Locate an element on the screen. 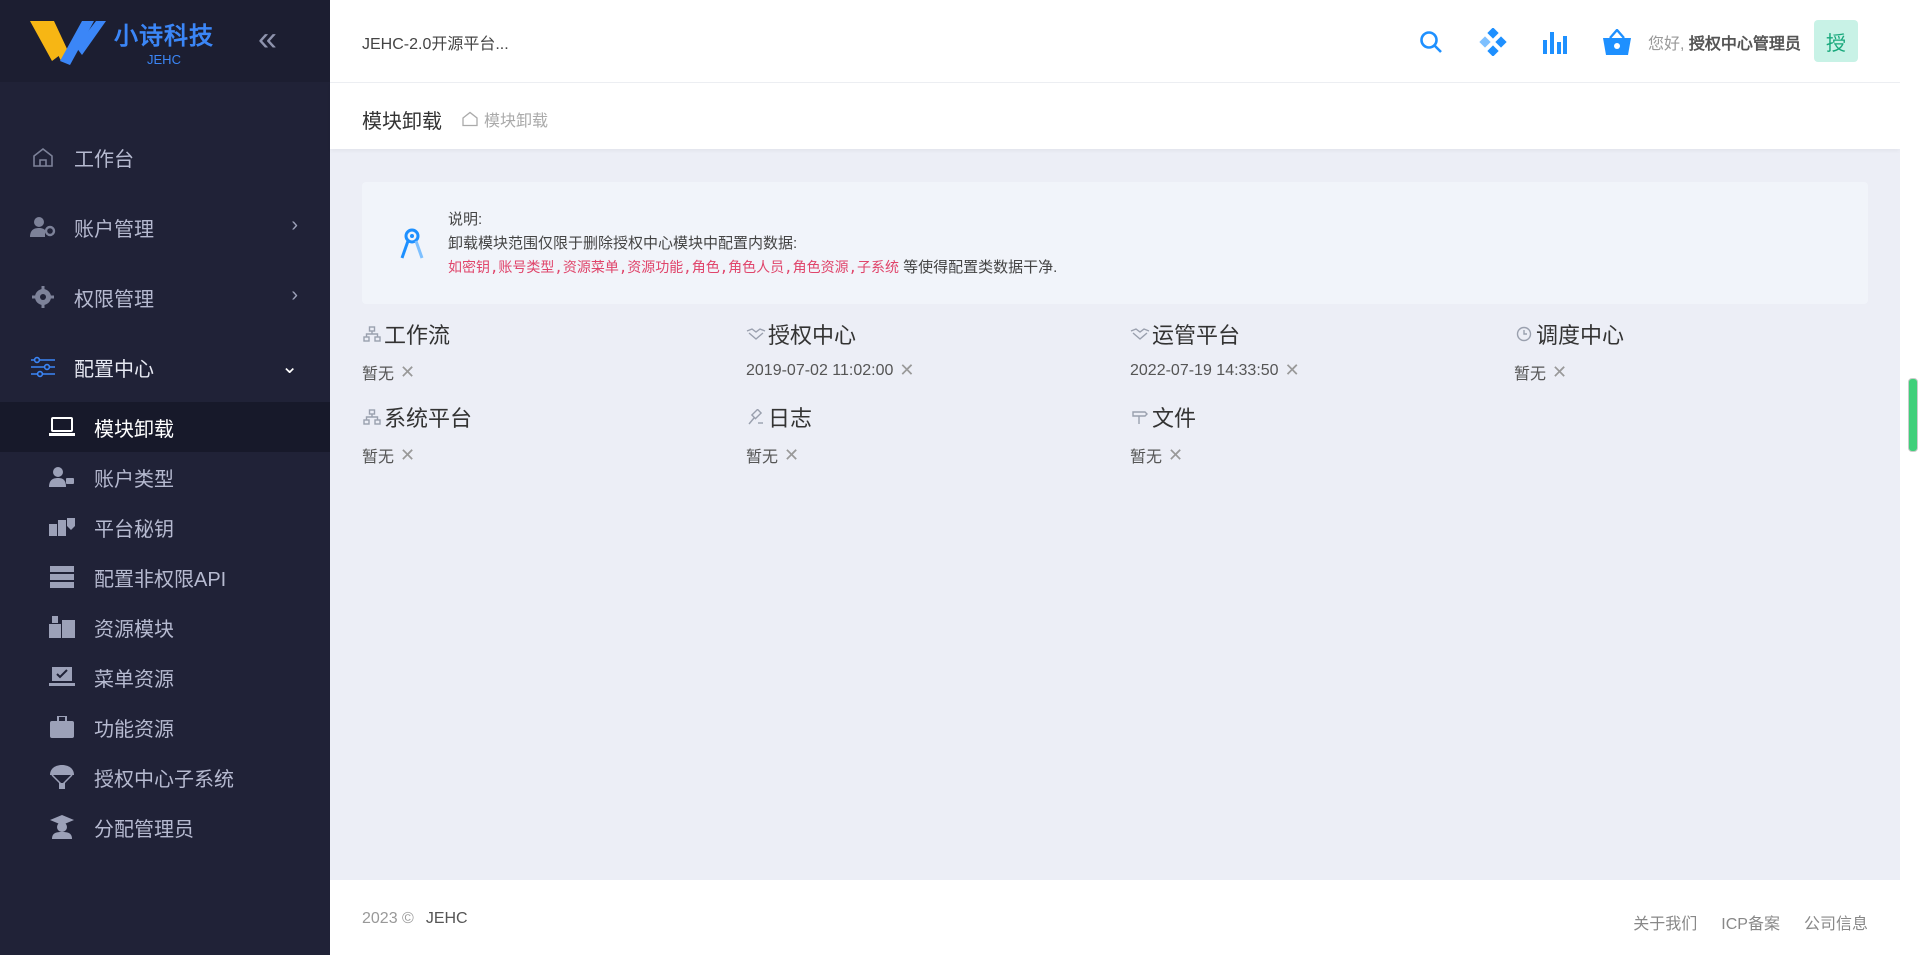 This screenshot has width=1920, height=955. top-header: JEHC-2.0开源平台... 您好, 授权中心管理员 授 is located at coordinates (1115, 41).